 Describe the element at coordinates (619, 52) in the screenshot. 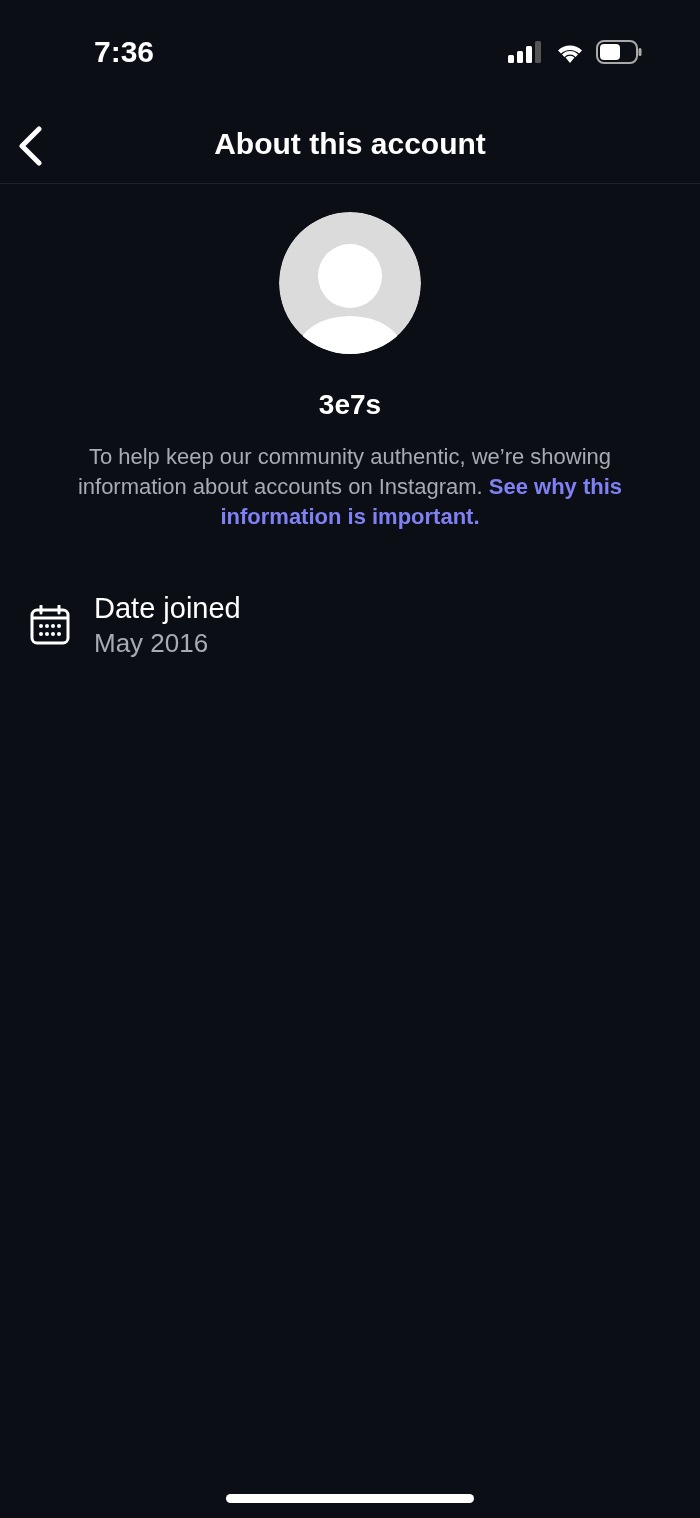

I see `battery-icon` at that location.